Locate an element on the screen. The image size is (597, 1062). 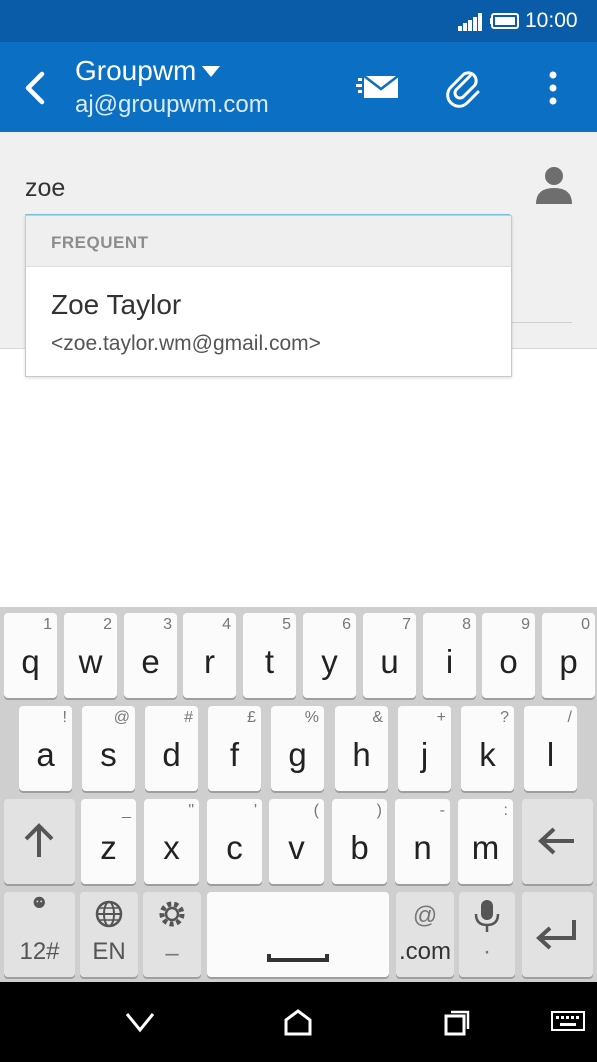
home-button is located at coordinates (298, 1023).